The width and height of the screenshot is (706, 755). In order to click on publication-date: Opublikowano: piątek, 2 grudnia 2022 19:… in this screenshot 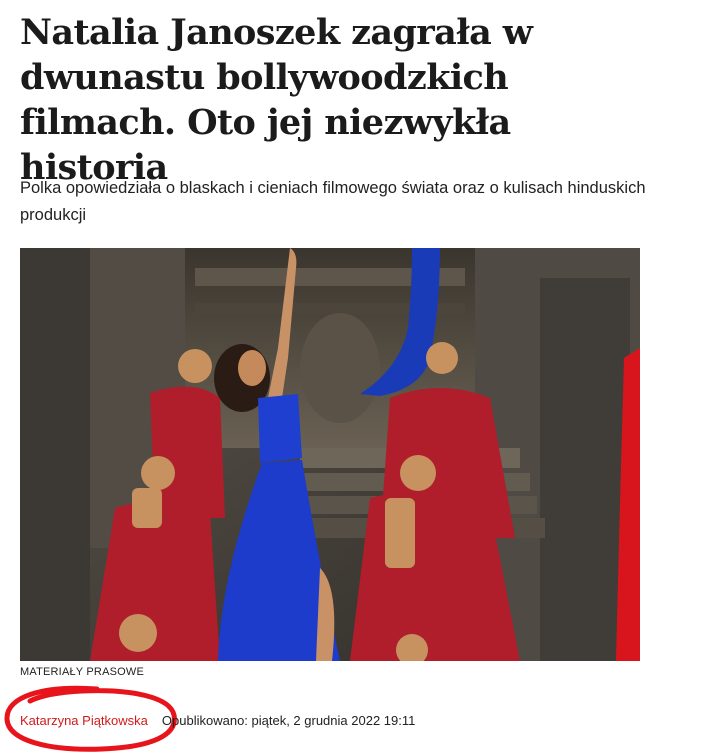, I will do `click(288, 720)`.